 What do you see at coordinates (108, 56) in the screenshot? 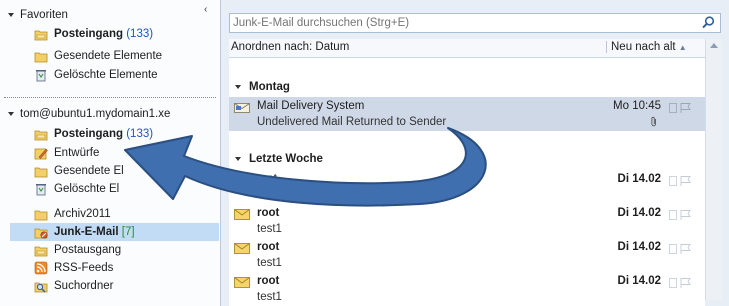
I see `nav-item-label: Gesendete Elemente` at bounding box center [108, 56].